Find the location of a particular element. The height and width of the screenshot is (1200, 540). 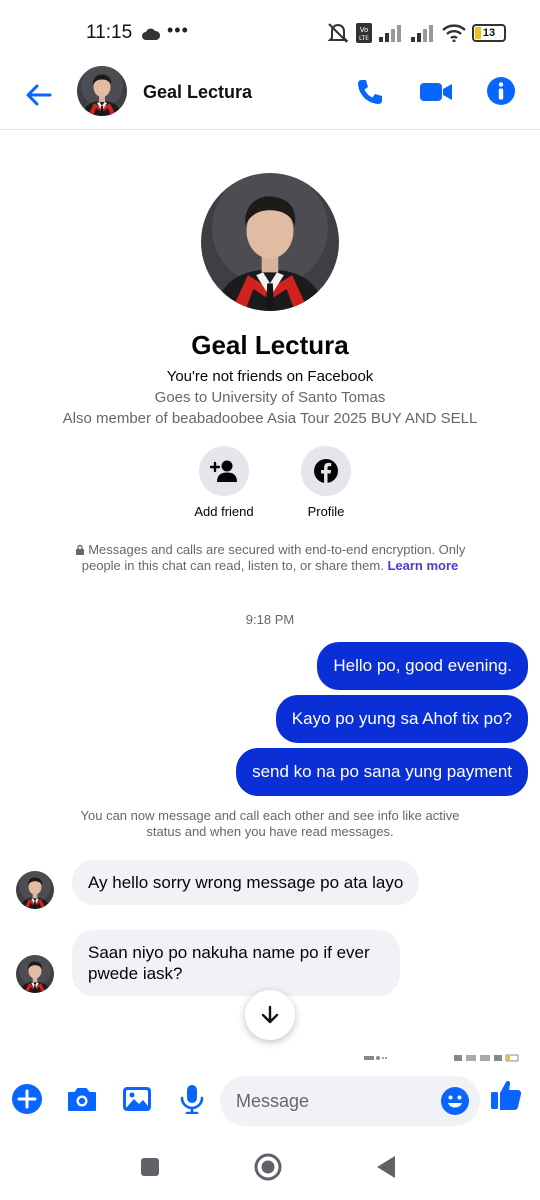

phone-icon is located at coordinates (370, 92).